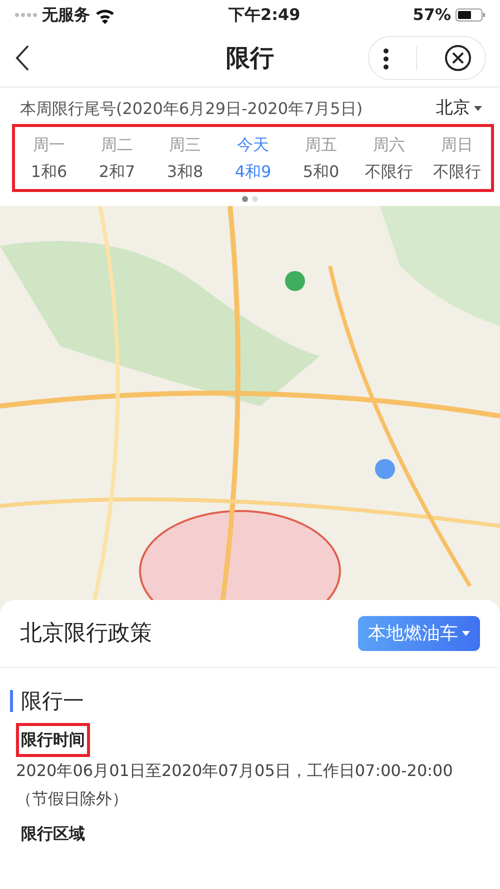  I want to click on more-icon, so click(385, 59).